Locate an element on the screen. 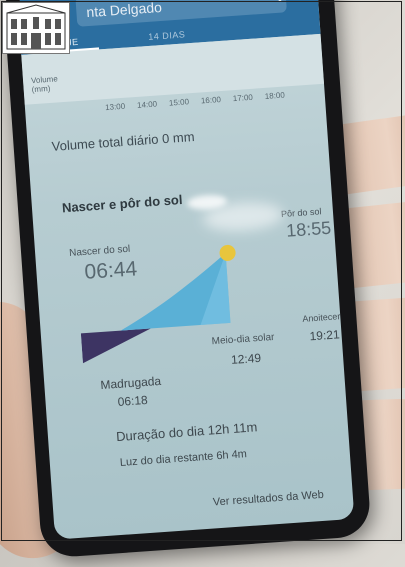 The height and width of the screenshot is (567, 405). tab-14-days: 14 DIAS is located at coordinates (167, 35).